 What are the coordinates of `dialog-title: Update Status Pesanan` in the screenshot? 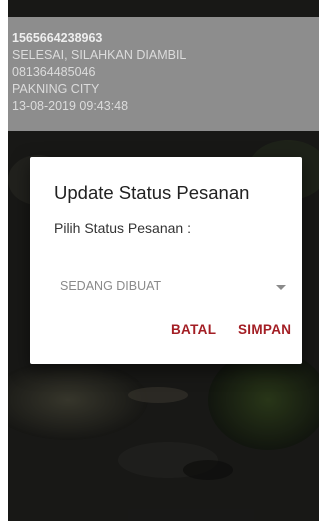 It's located at (152, 192).